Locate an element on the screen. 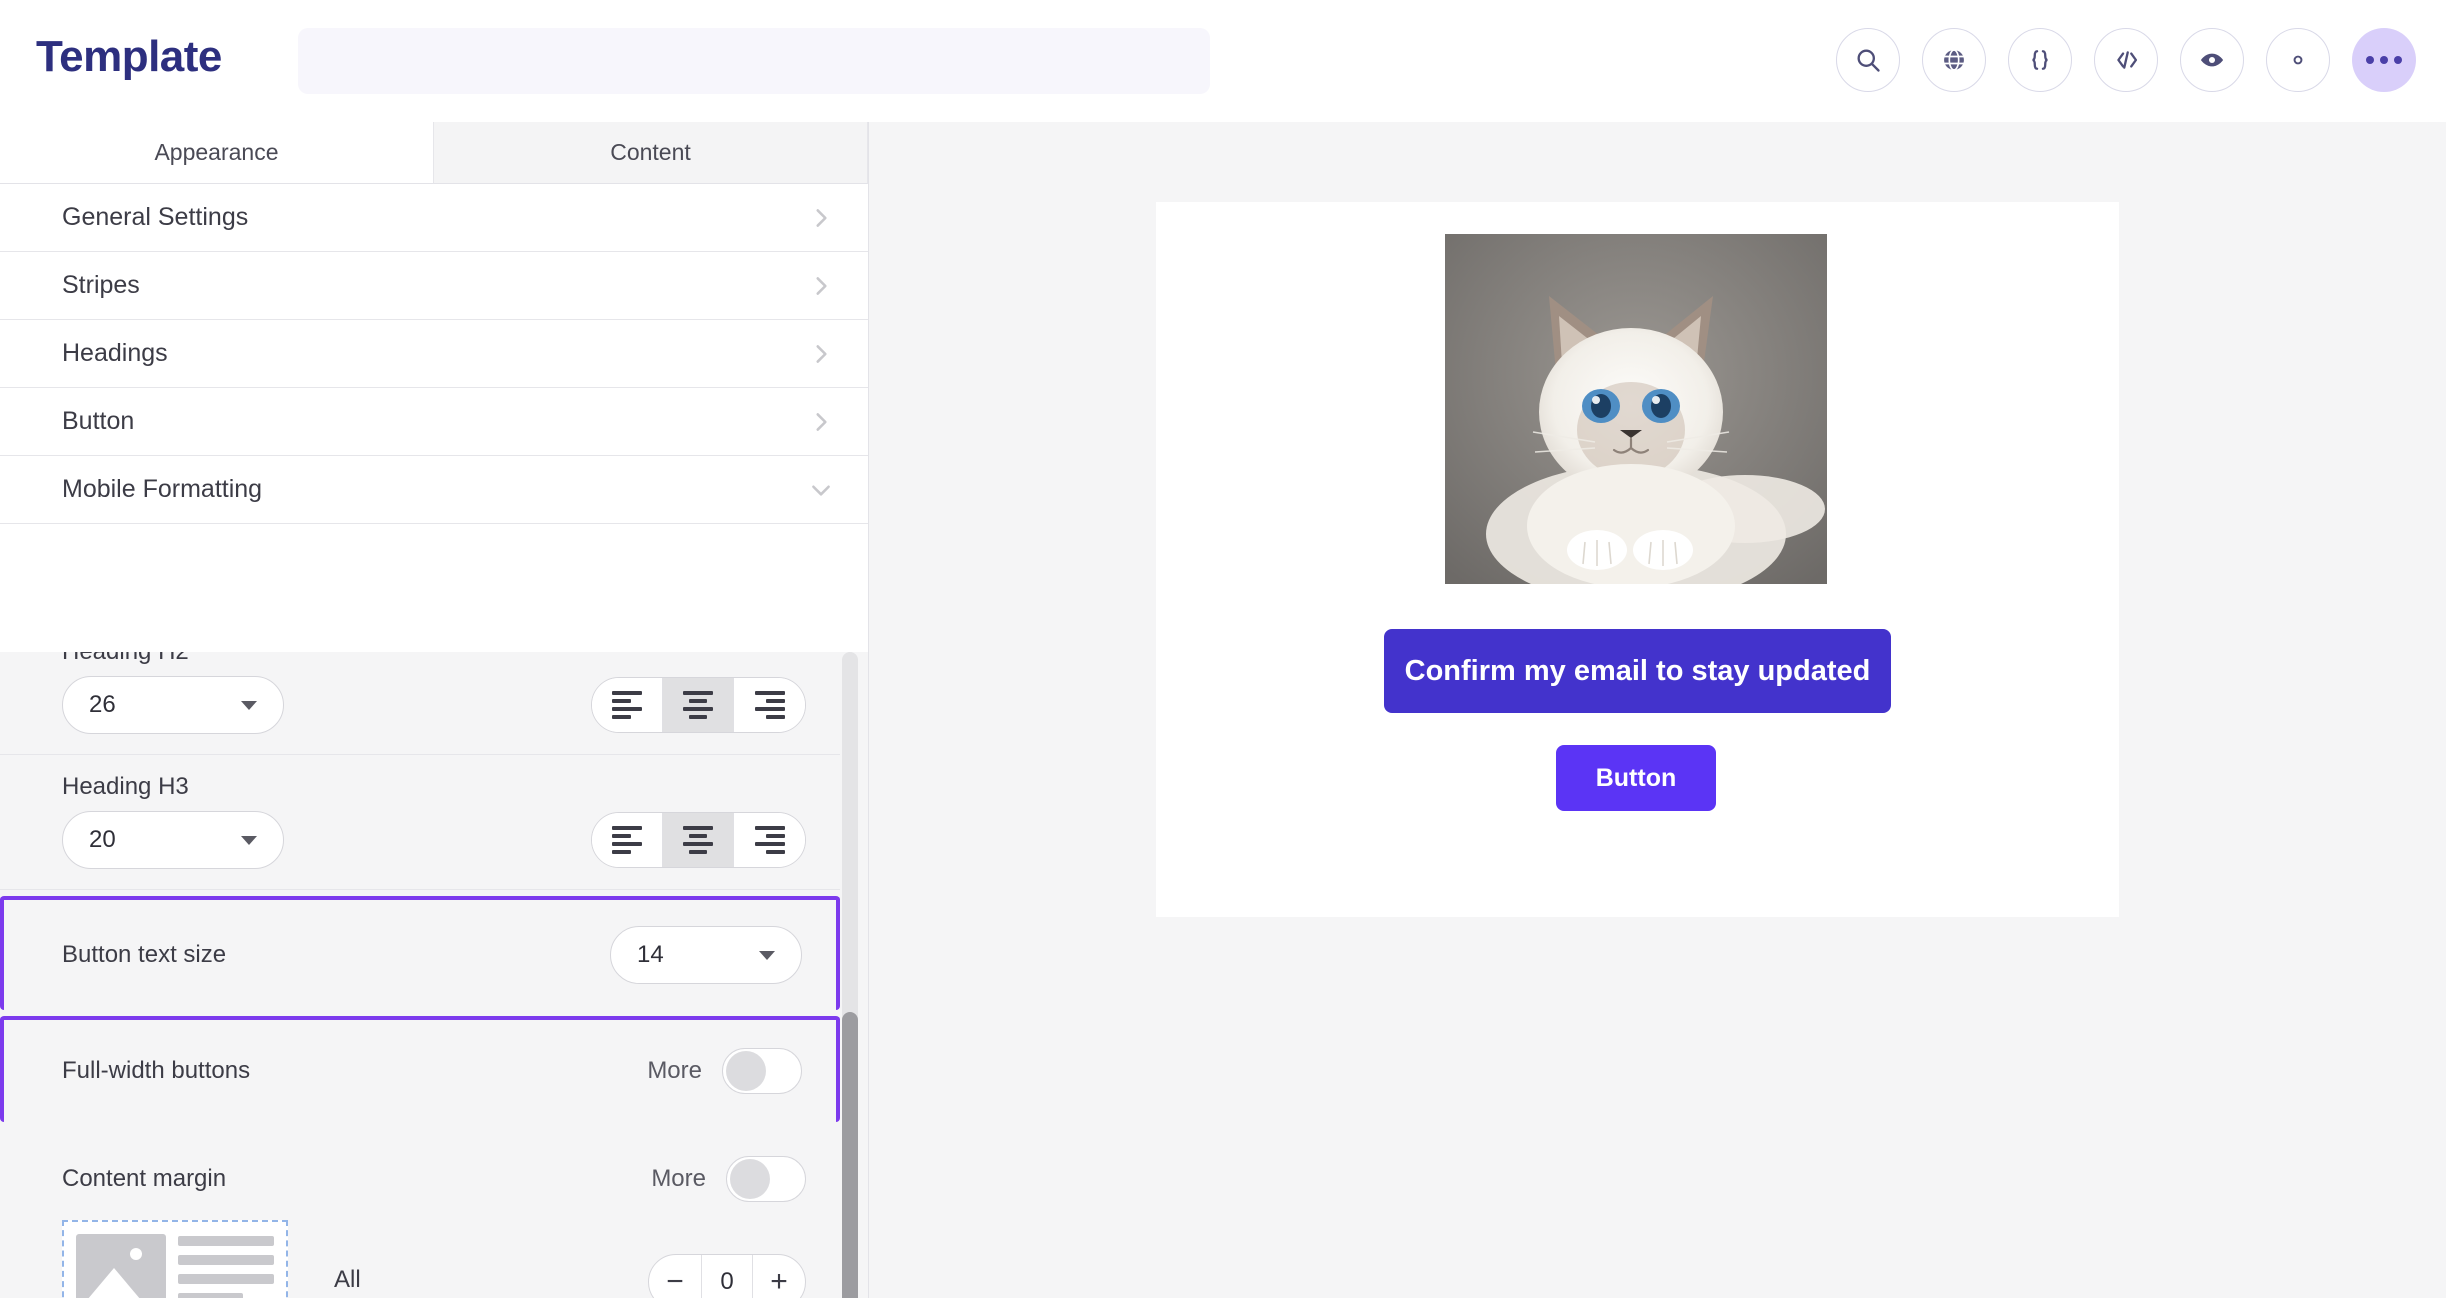 Image resolution: width=2446 pixels, height=1298 pixels. select-value: 20 is located at coordinates (102, 839).